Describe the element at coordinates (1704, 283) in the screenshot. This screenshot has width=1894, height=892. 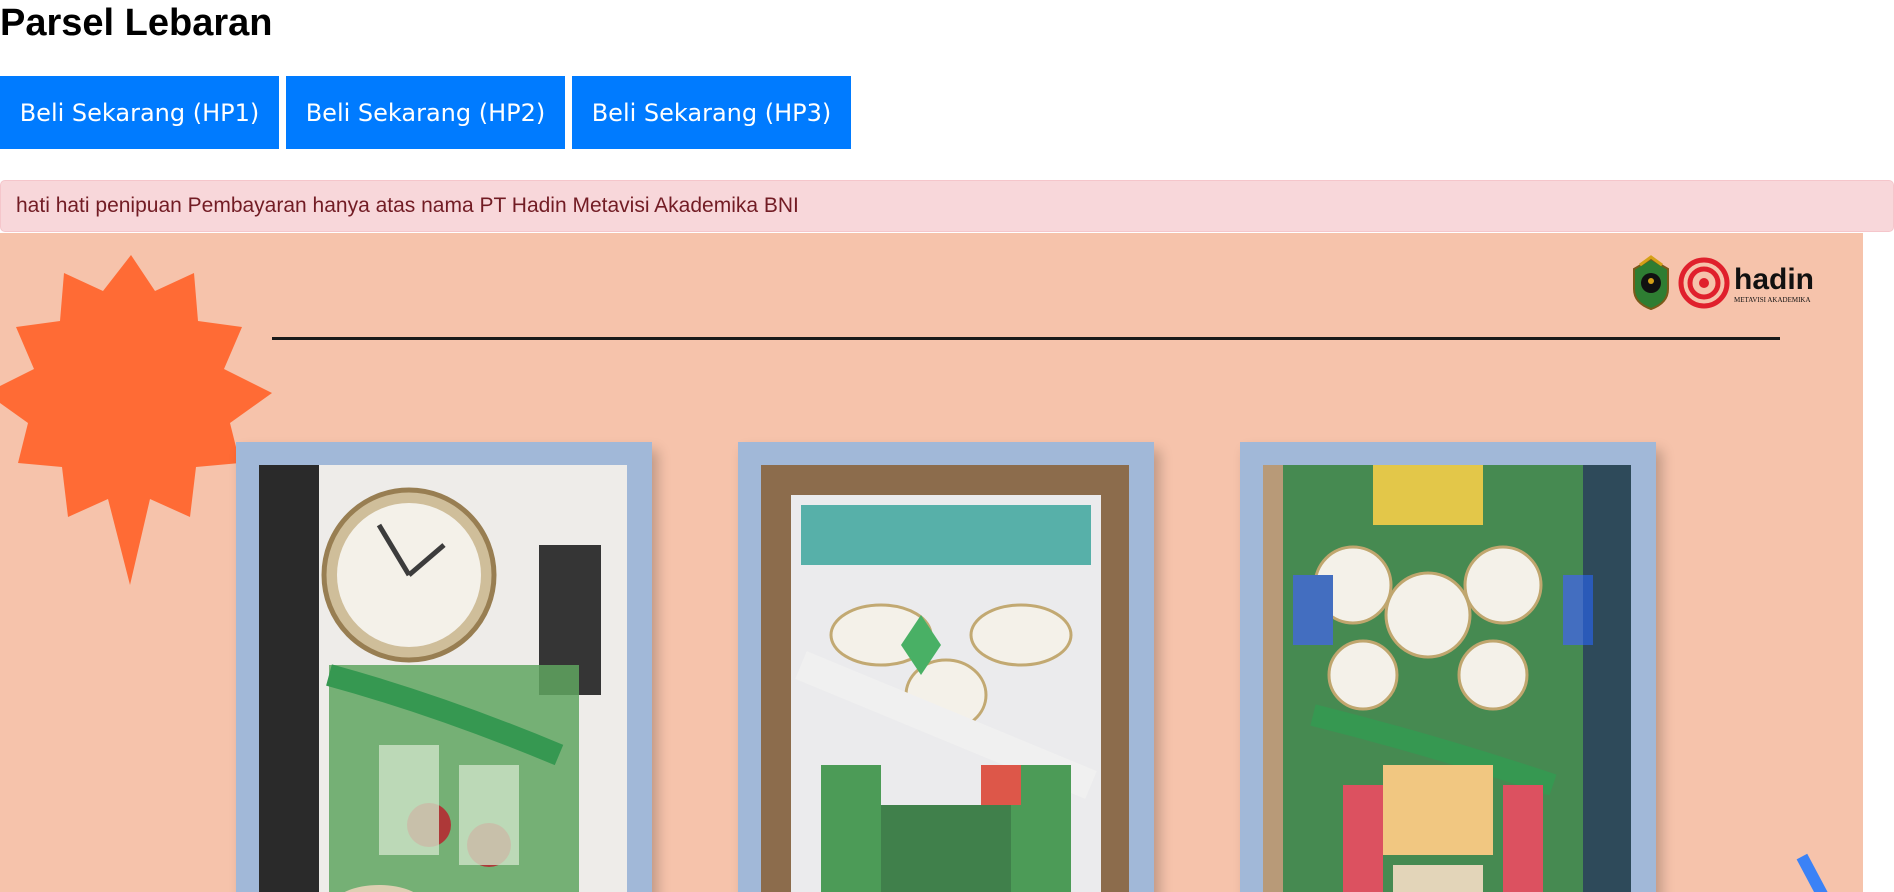
I see `hadin-logo-icon` at that location.